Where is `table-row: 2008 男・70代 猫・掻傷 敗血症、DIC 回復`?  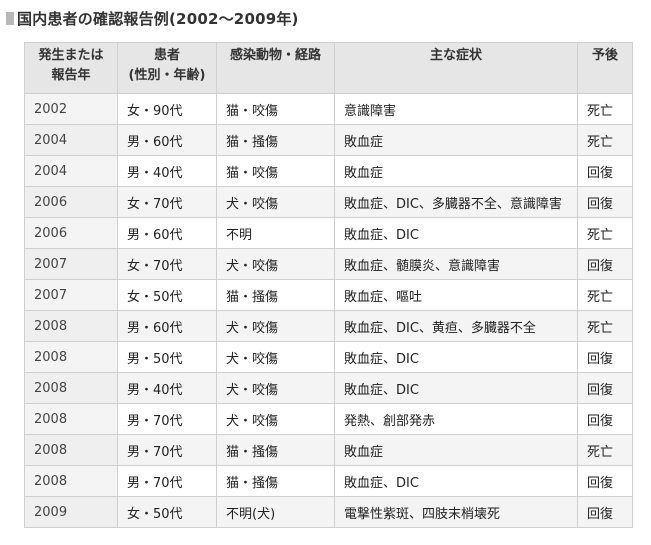
table-row: 2008 男・70代 猫・掻傷 敗血症、DIC 回復 is located at coordinates (328, 481).